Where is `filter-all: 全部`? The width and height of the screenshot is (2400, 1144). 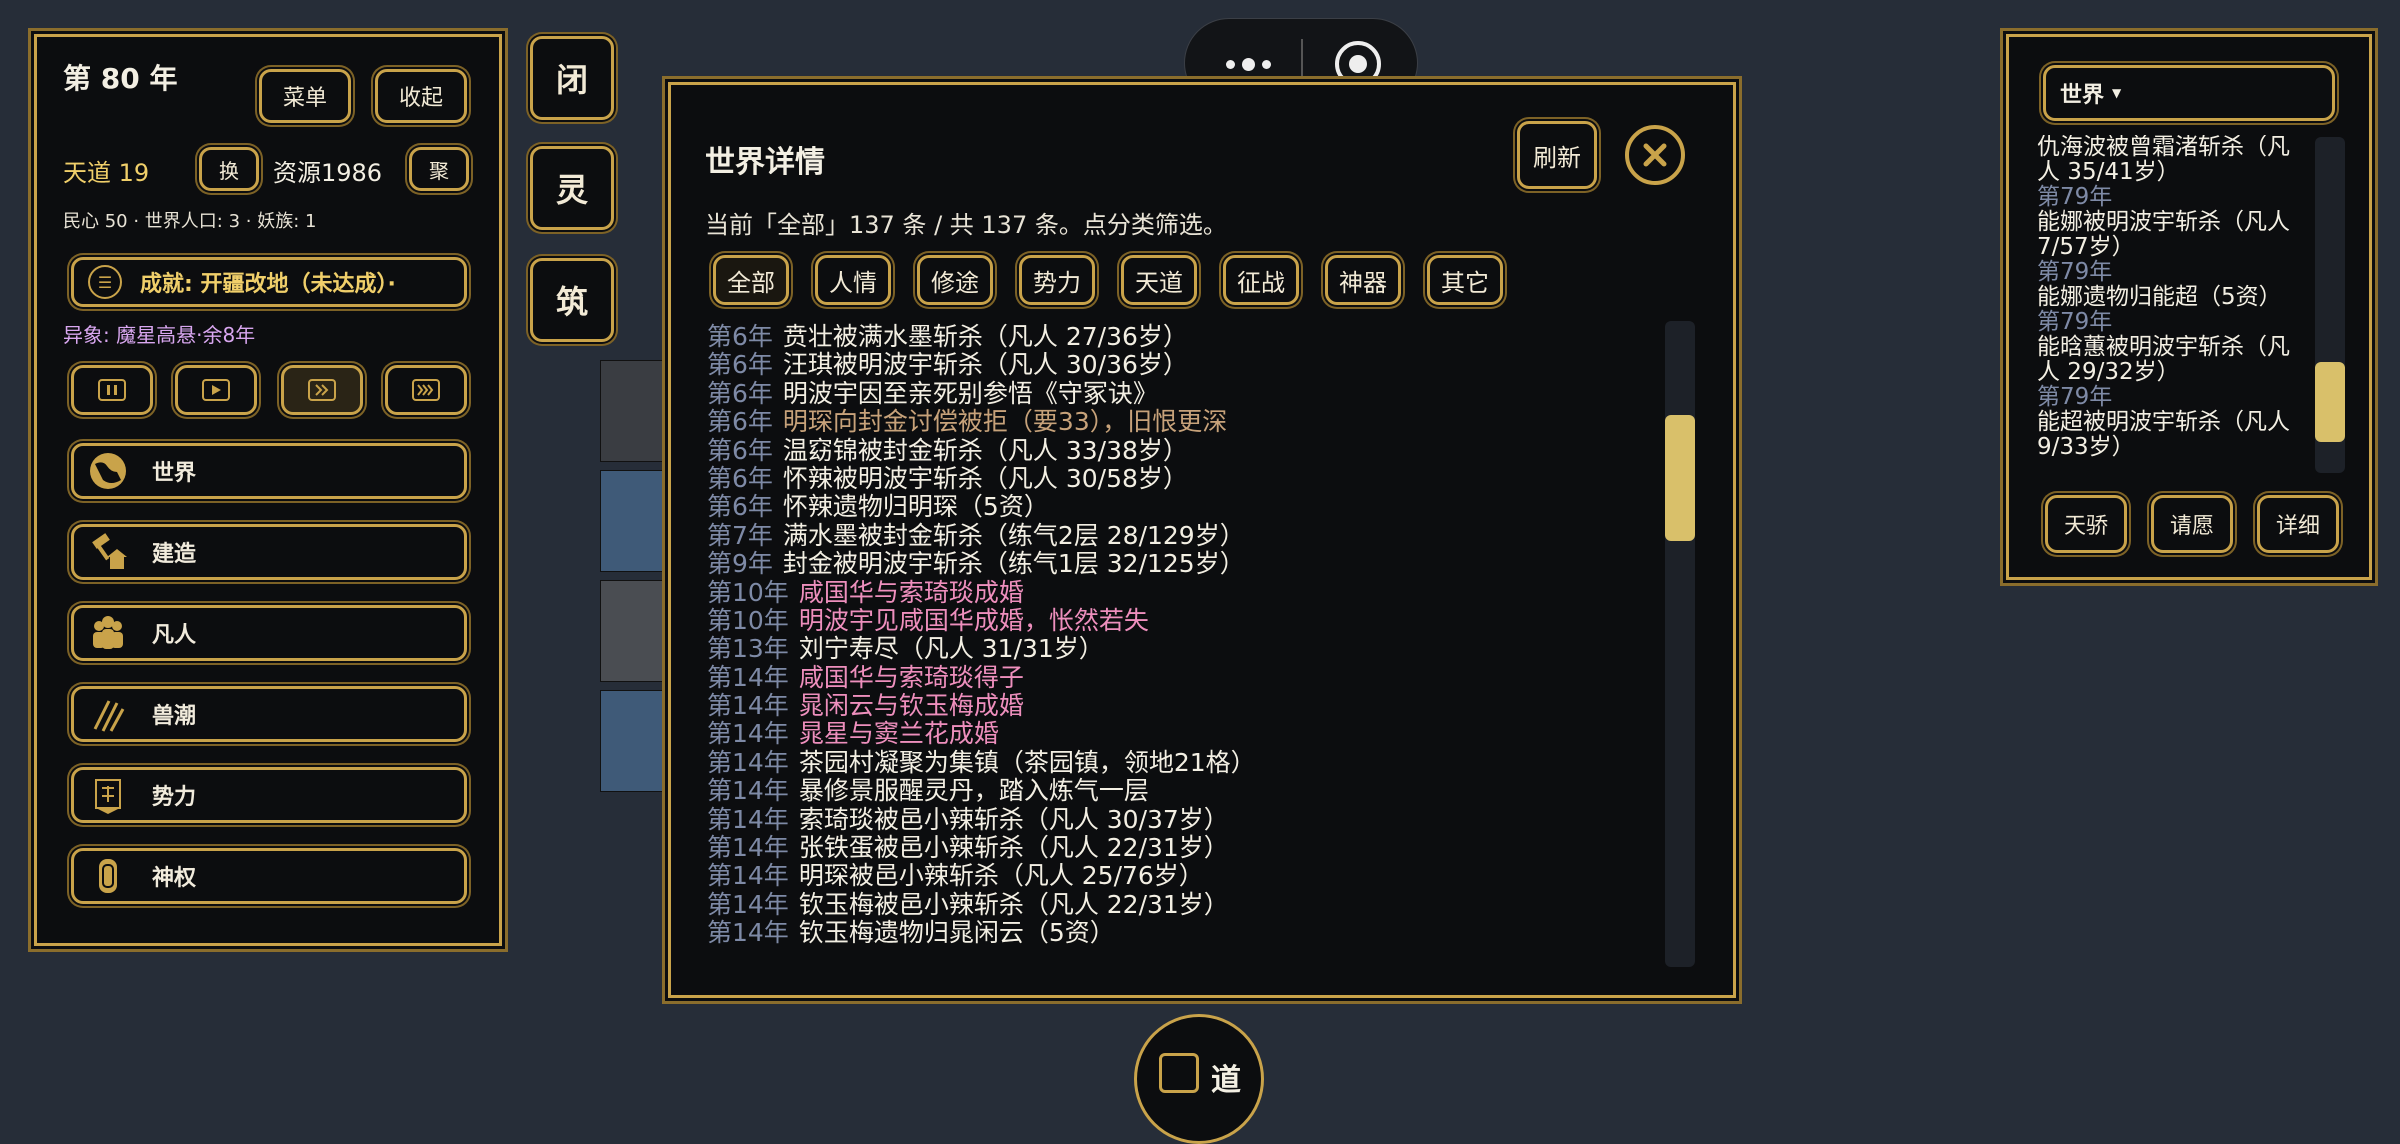 filter-all: 全部 is located at coordinates (751, 280).